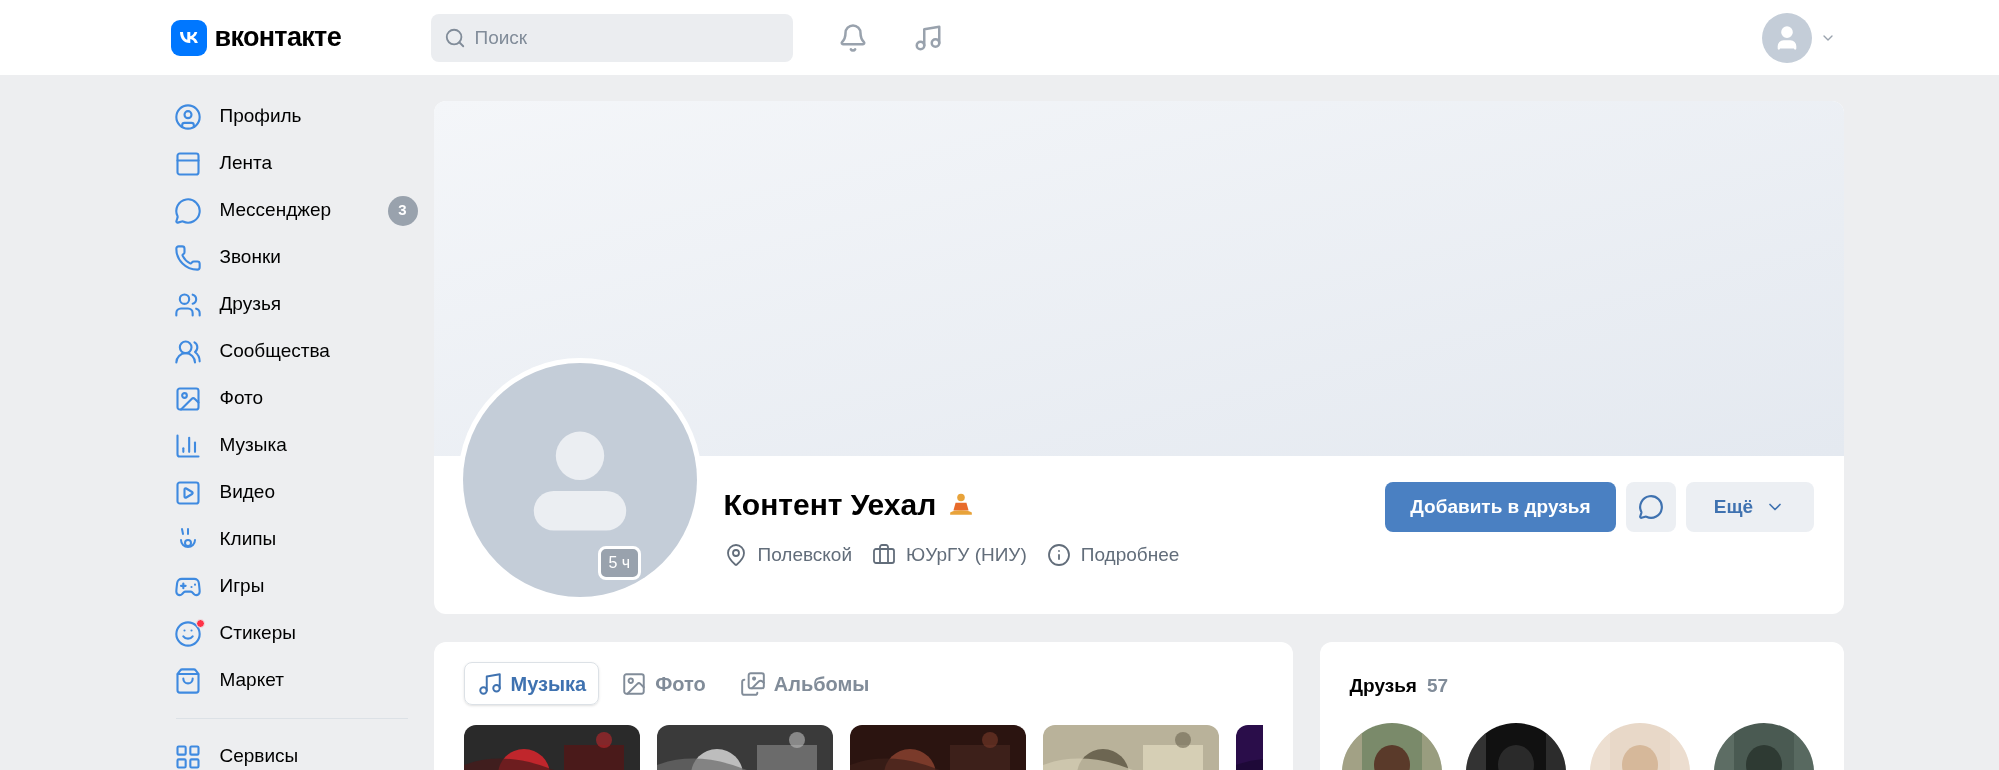 This screenshot has width=1999, height=770. I want to click on equalizer-icon, so click(187, 445).